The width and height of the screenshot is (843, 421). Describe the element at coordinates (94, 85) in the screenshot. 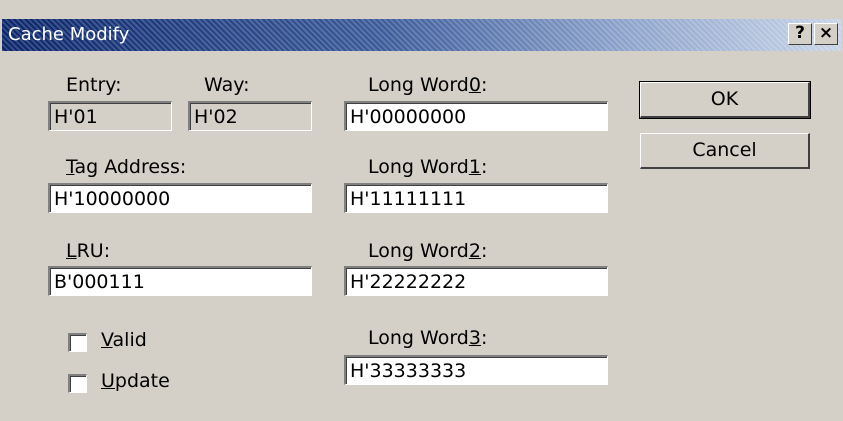

I see `entry-label: Entry:` at that location.